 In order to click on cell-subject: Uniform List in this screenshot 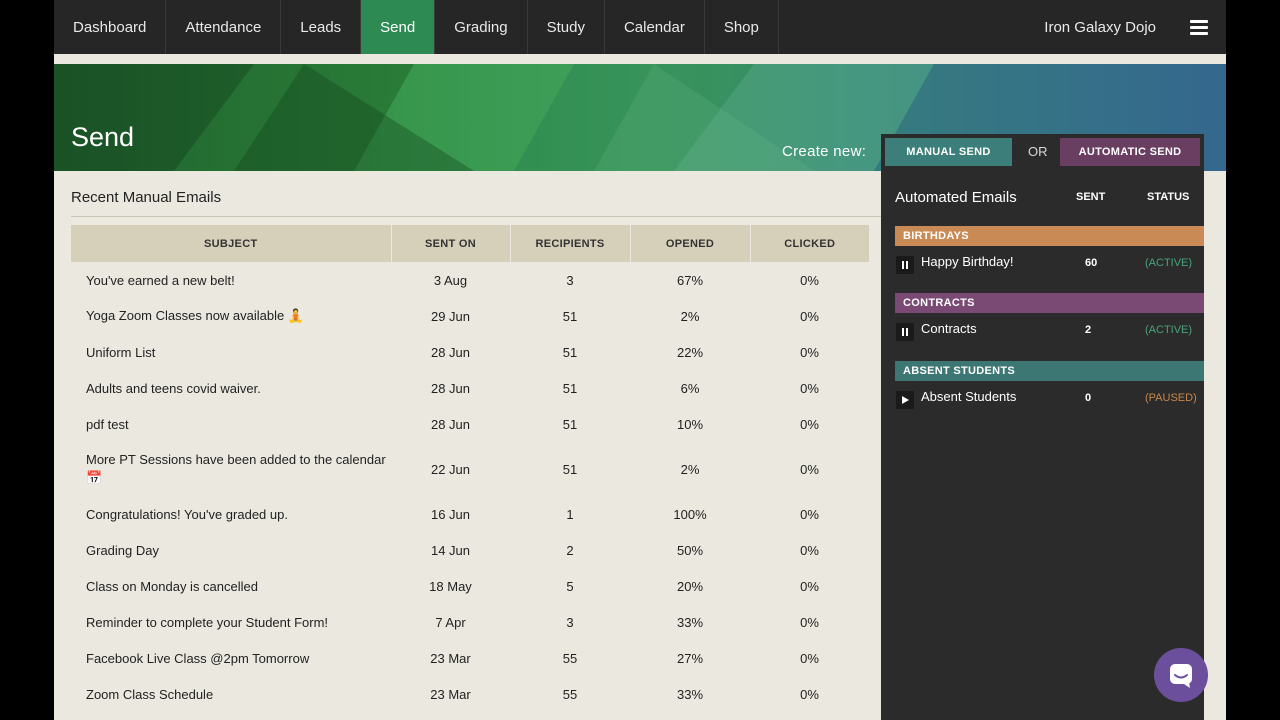, I will do `click(231, 352)`.